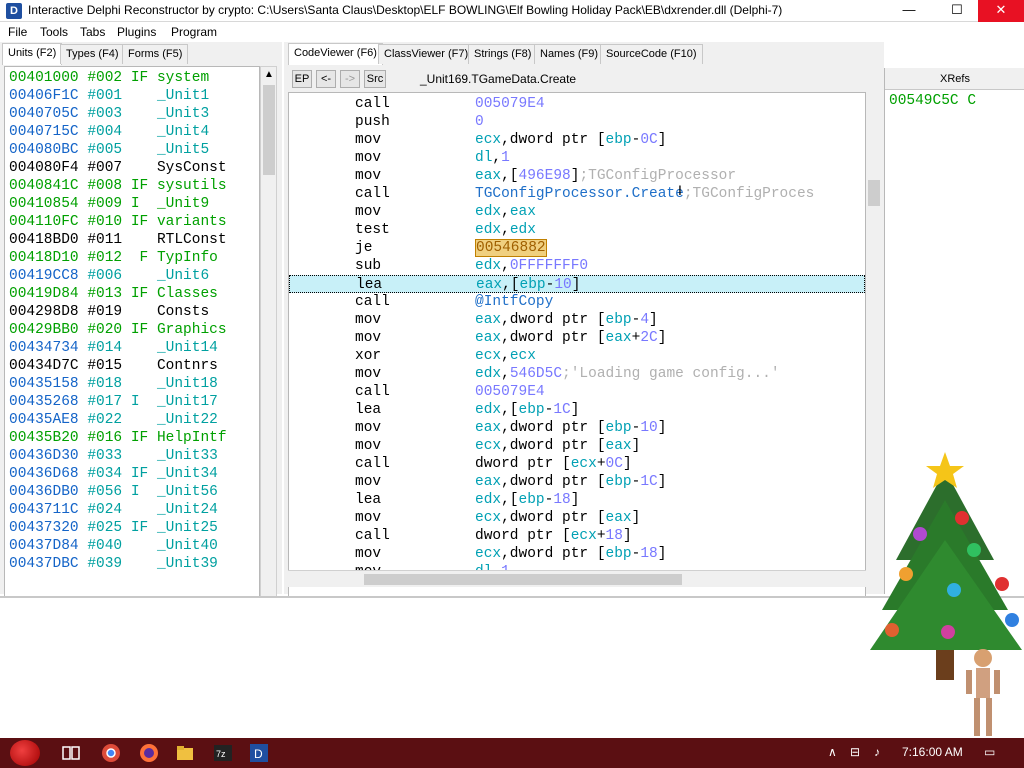 The height and width of the screenshot is (768, 1024). I want to click on tab-codeviewer: CodeViewer (F6), so click(335, 54).